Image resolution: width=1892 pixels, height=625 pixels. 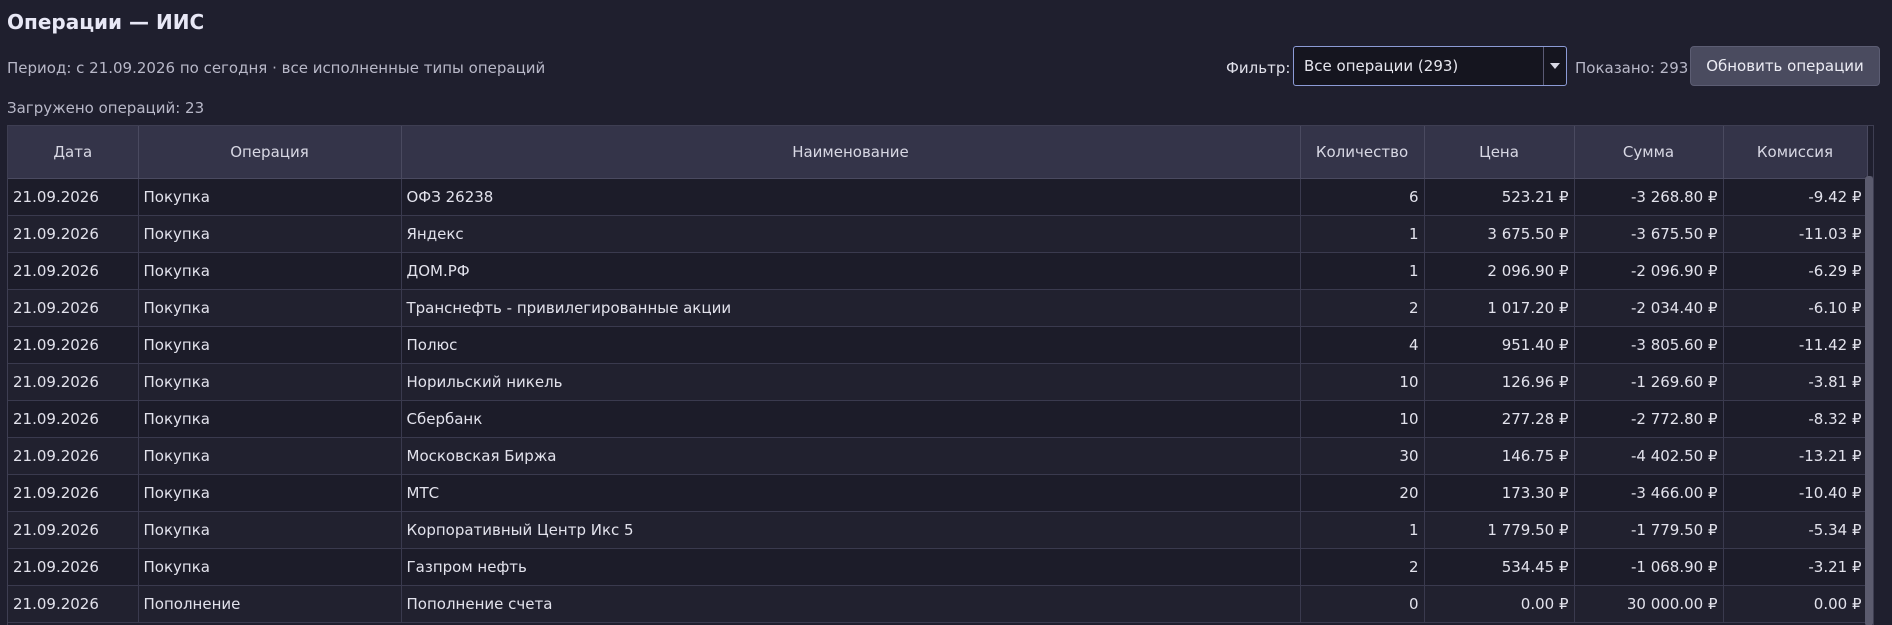 I want to click on cell-price: 951.40 ₽, so click(x=1499, y=345).